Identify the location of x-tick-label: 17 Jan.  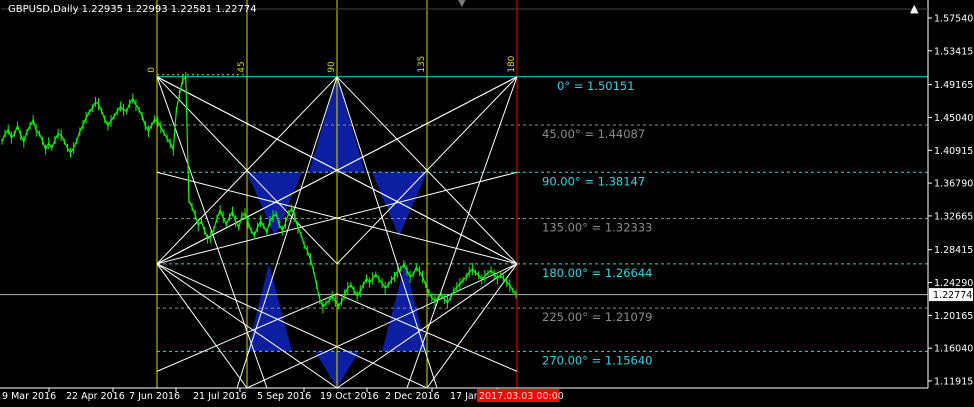
(465, 396).